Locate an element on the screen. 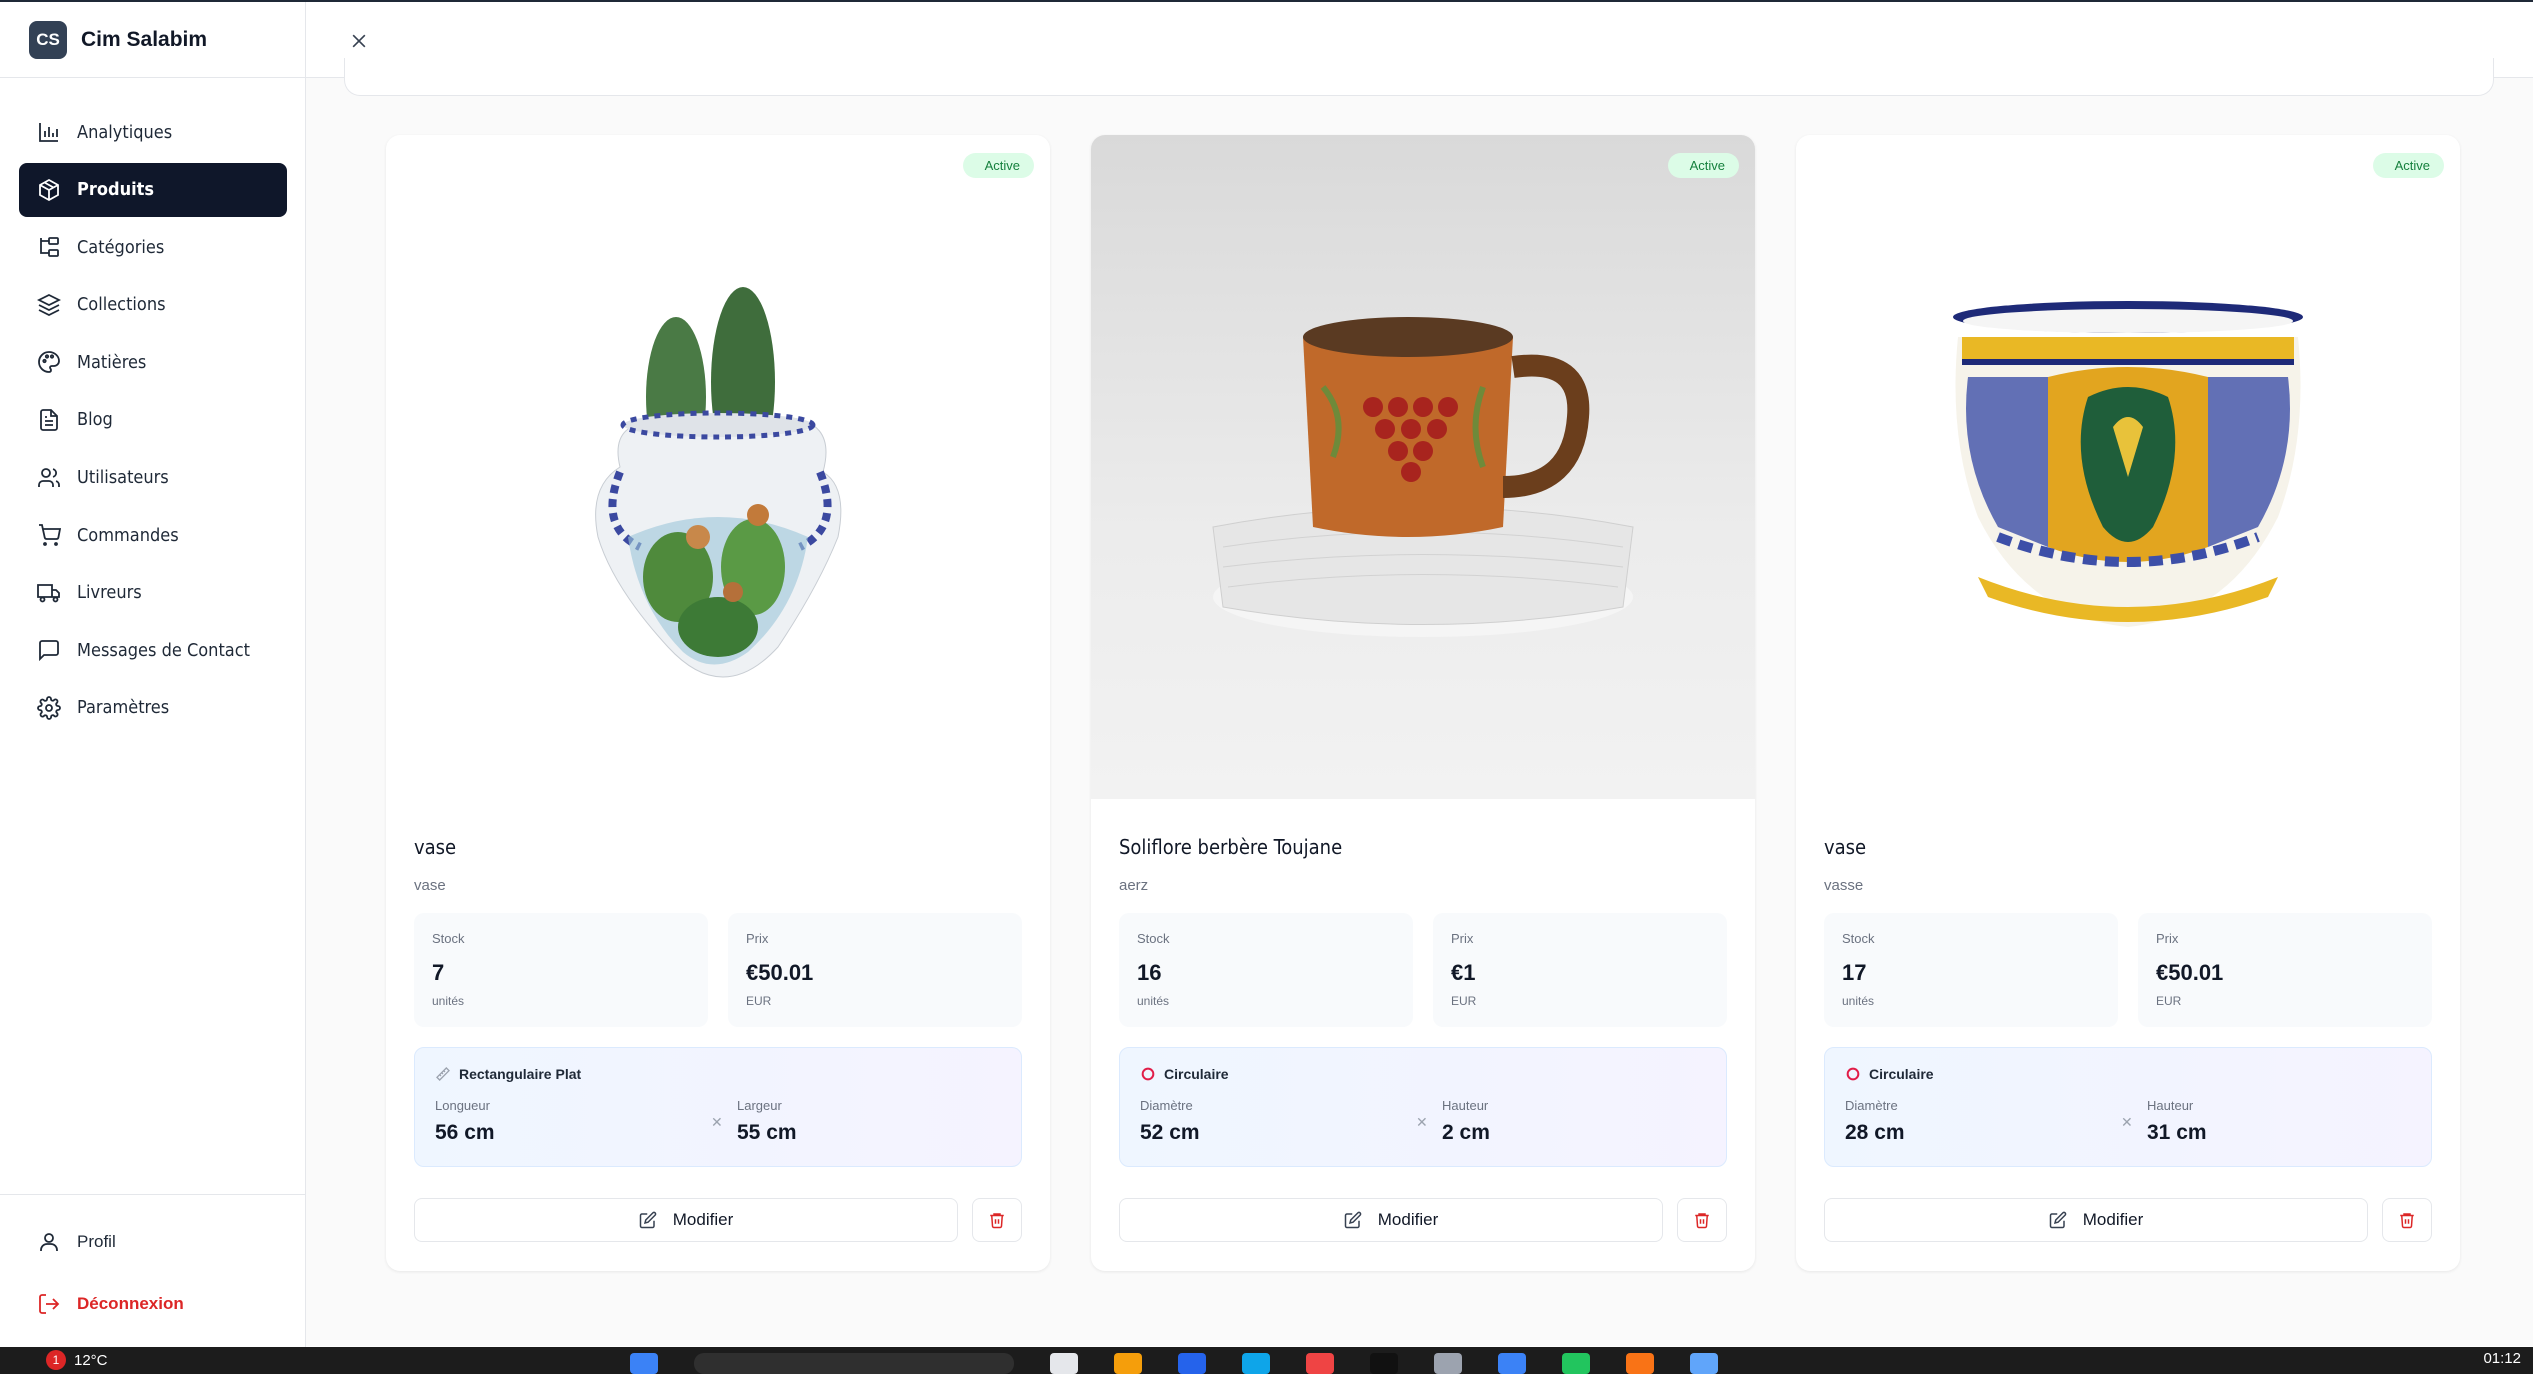 The width and height of the screenshot is (2533, 1374). stock-box: Stock 7 unités is located at coordinates (561, 970).